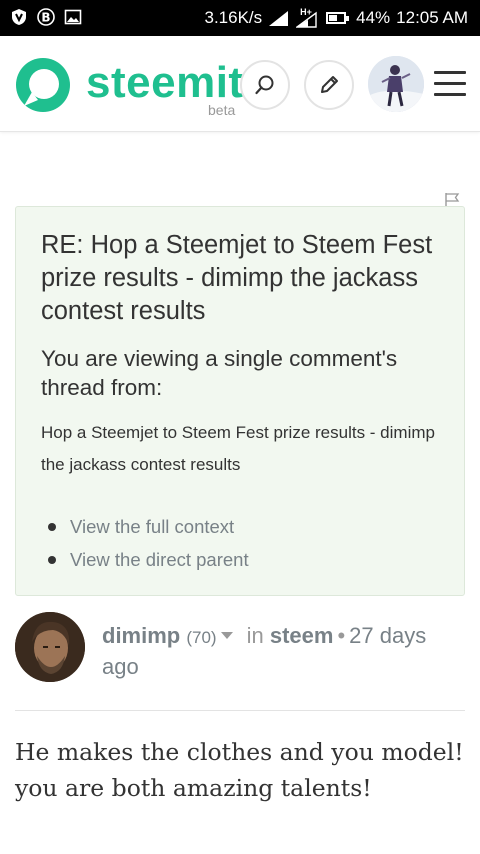 The image size is (480, 854). What do you see at coordinates (201, 637) in the screenshot?
I see `author-reputation: (70)` at bounding box center [201, 637].